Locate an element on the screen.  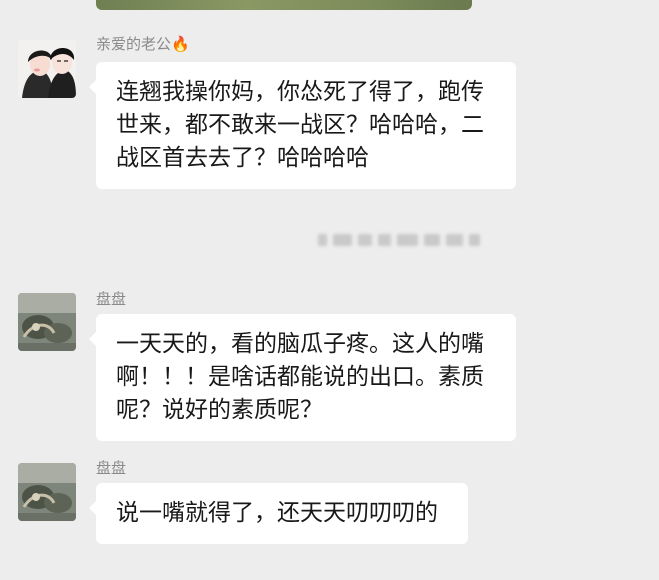
message-line: 战区首去去了？哈哈哈哈 is located at coordinates (242, 158).